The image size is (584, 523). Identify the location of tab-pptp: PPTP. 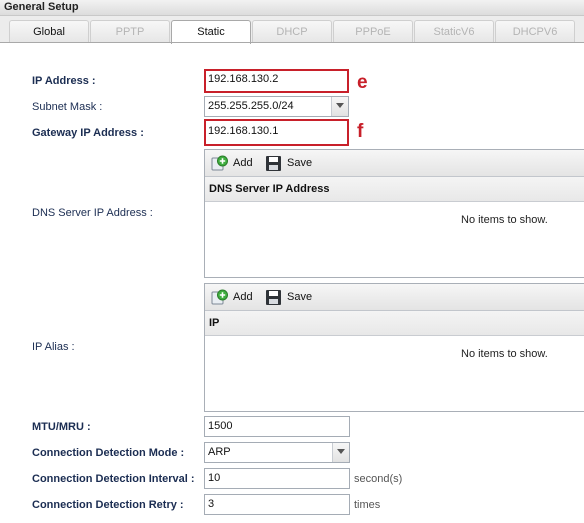
(130, 31).